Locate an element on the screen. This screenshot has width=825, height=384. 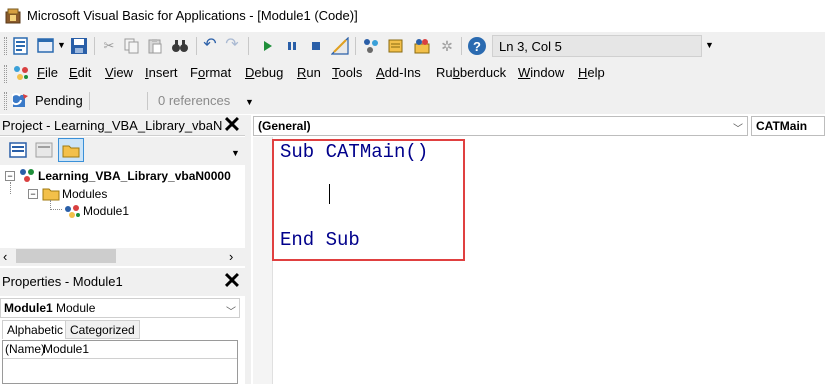
tab-alphabetic: Alphabetic is located at coordinates (35, 329).